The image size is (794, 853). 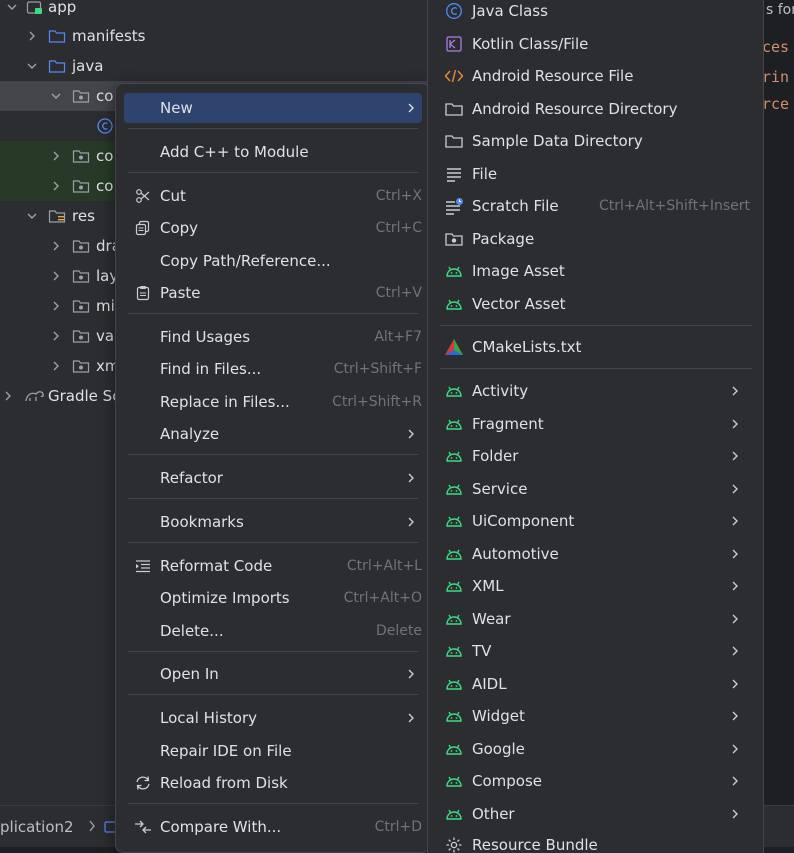 What do you see at coordinates (598, 76) in the screenshot?
I see `submenu-item-android-resource-file: Android Resource File` at bounding box center [598, 76].